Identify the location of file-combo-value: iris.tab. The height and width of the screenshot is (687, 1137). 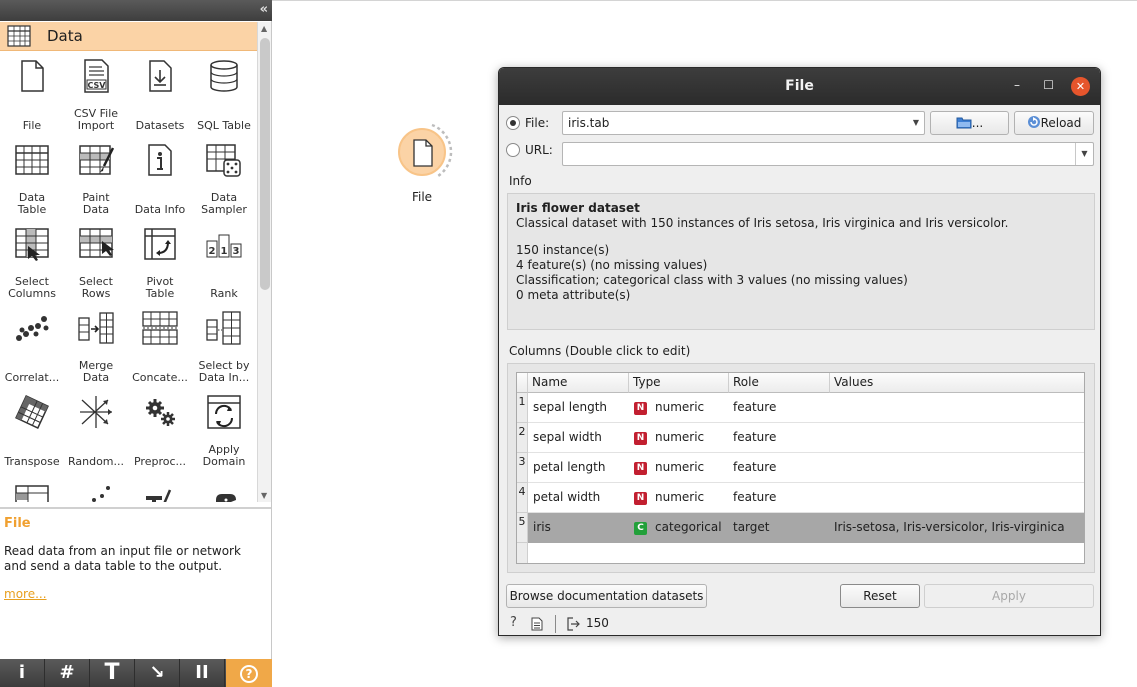
(589, 123).